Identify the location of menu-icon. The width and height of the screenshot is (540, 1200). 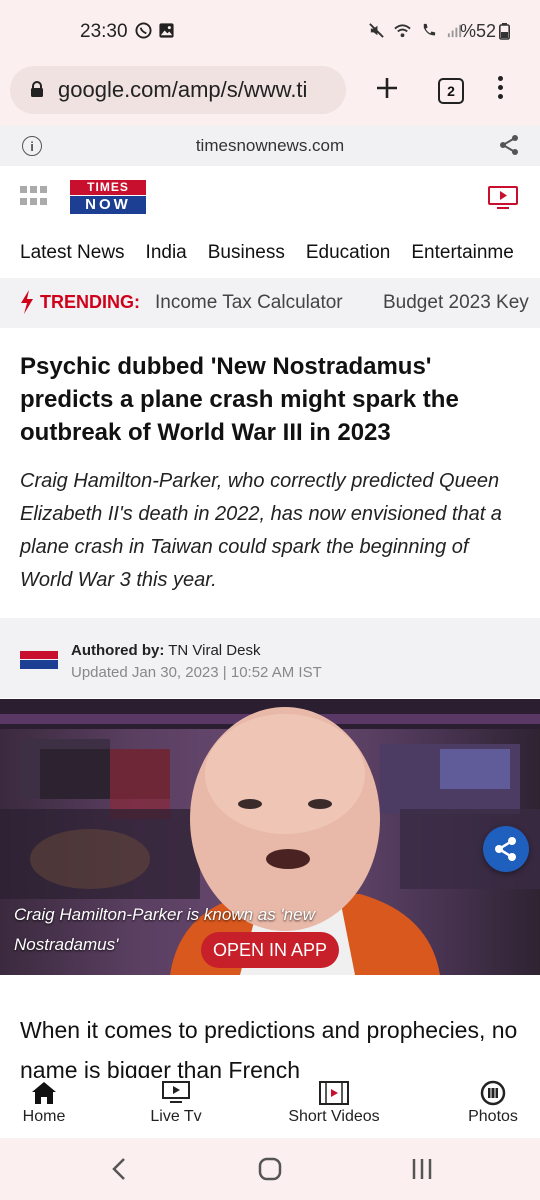
(500, 89).